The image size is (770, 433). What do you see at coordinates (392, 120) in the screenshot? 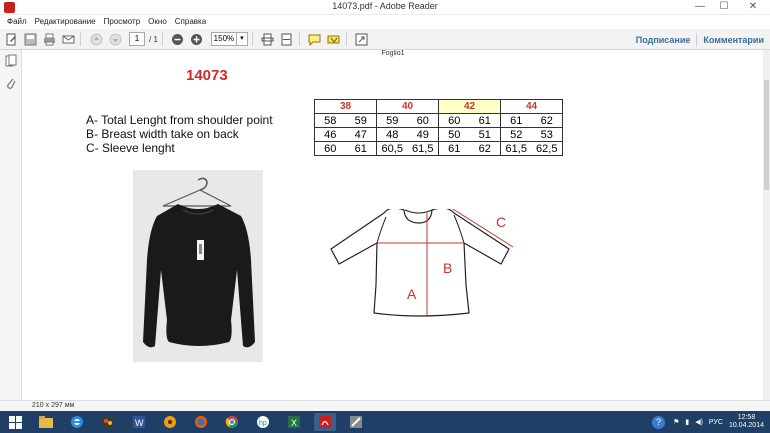
I see `table-cell: 59` at bounding box center [392, 120].